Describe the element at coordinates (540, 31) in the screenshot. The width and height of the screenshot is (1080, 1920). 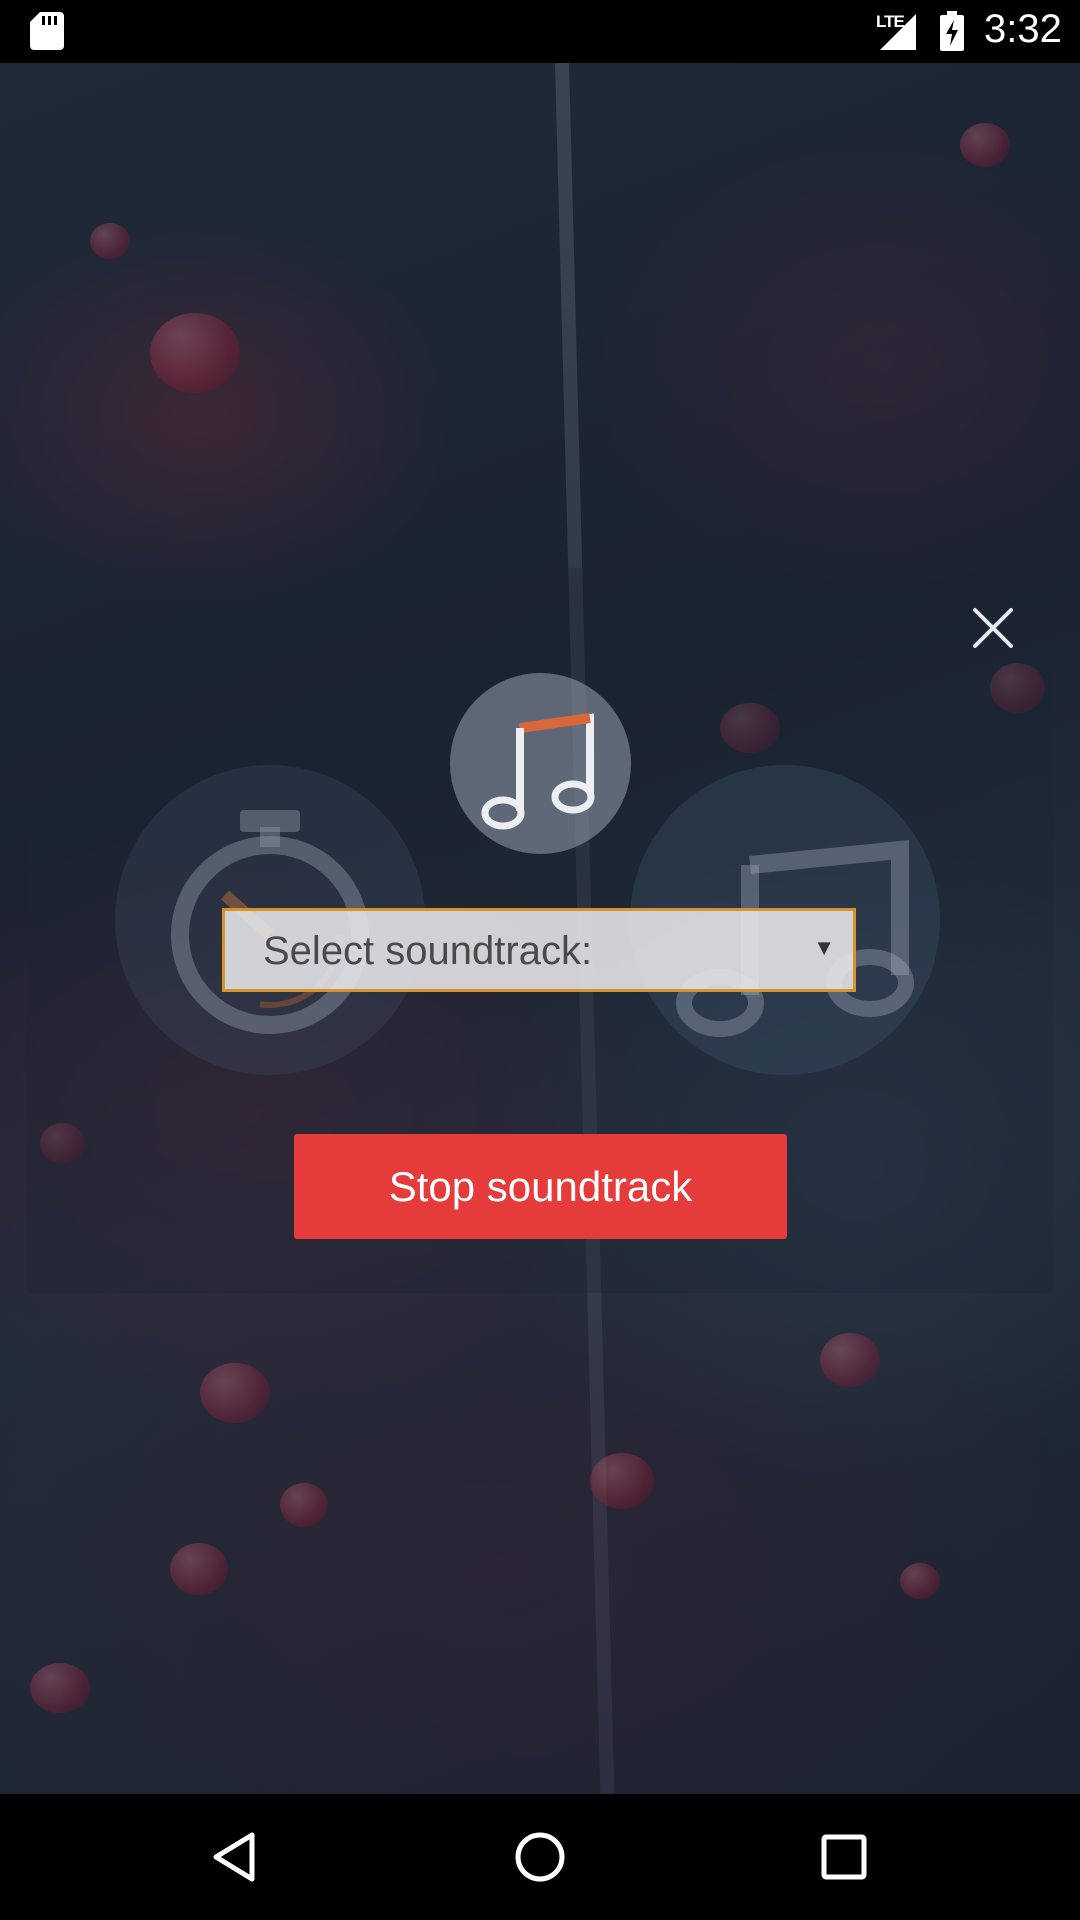
I see `status-bar: LTE 3:32` at that location.